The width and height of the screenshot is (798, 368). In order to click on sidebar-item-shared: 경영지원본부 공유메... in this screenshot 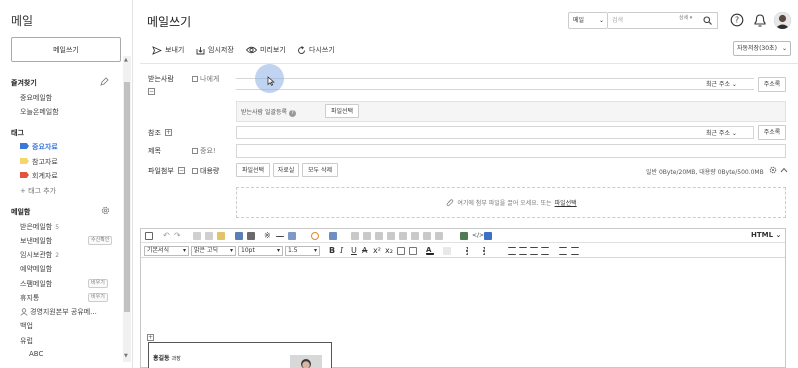, I will do `click(63, 312)`.